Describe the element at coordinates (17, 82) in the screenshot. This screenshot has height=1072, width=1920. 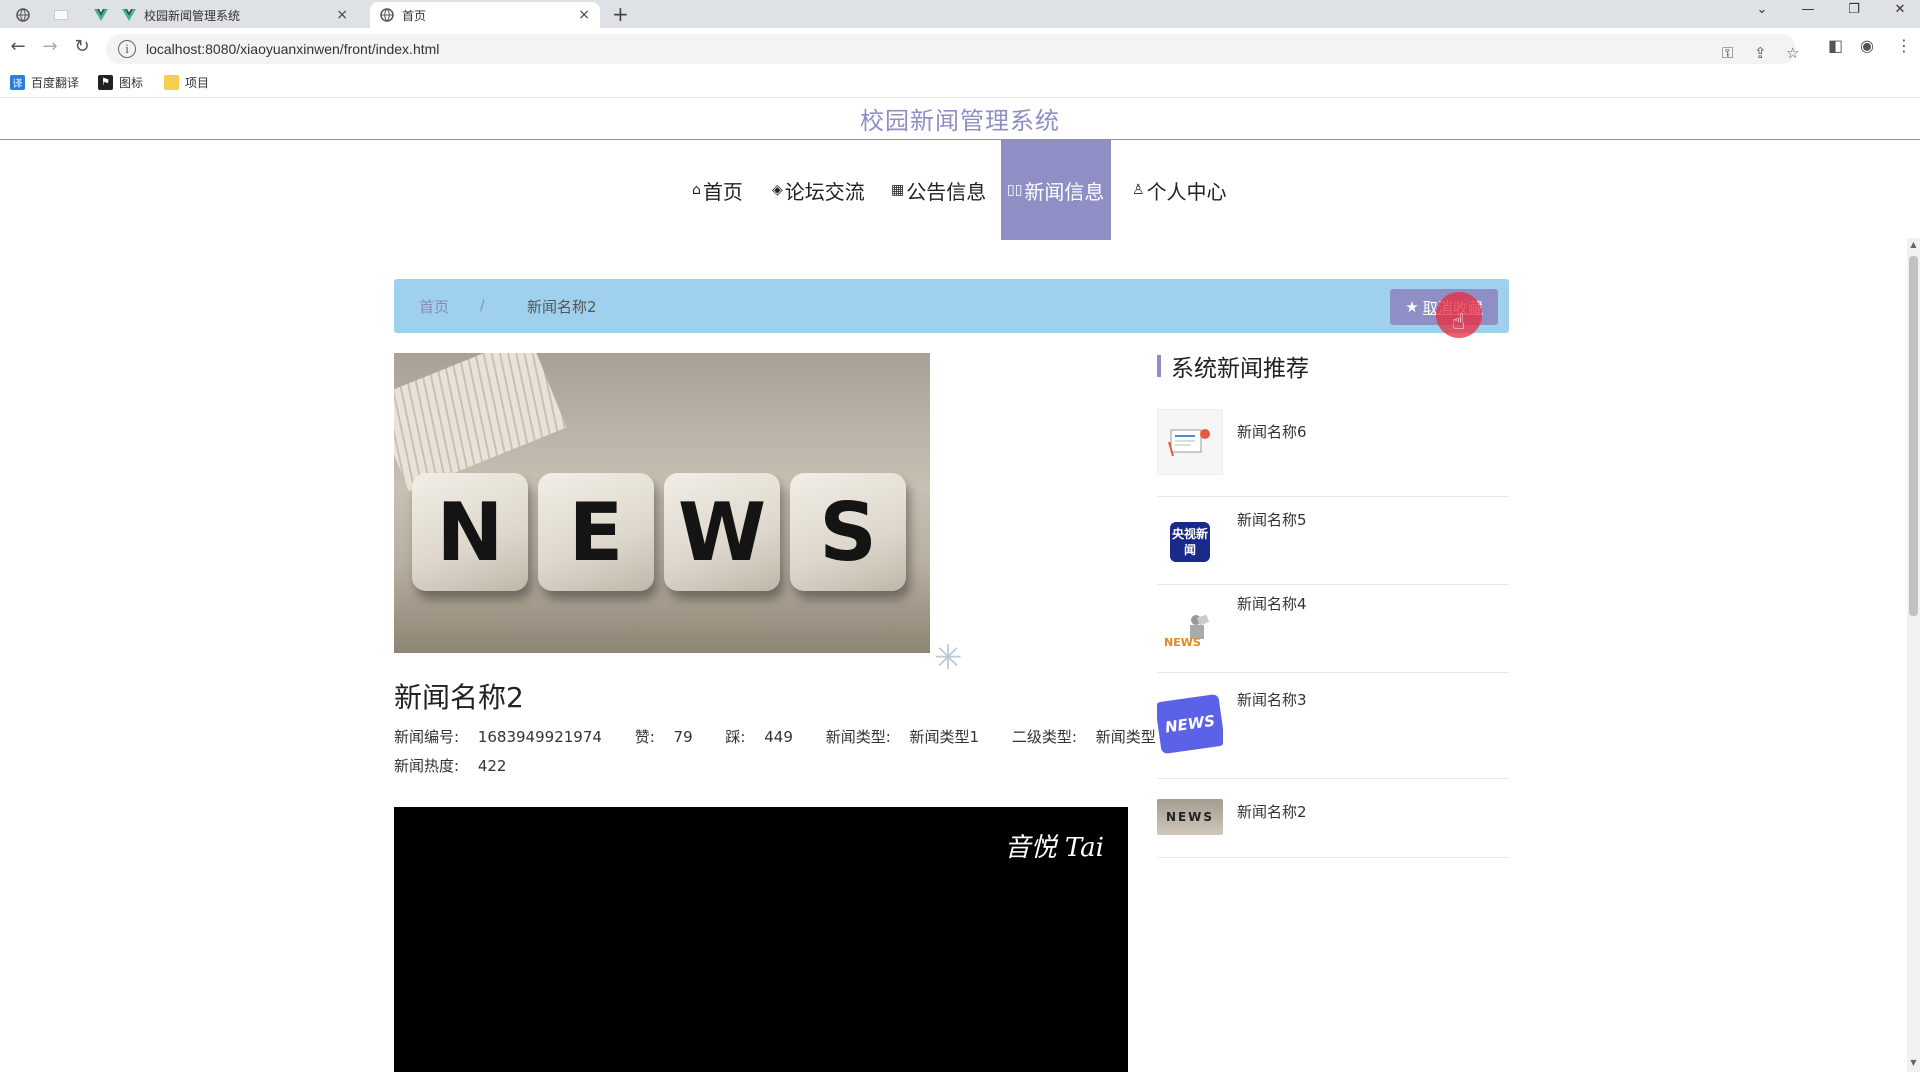
I see `translate-icon: 译` at that location.